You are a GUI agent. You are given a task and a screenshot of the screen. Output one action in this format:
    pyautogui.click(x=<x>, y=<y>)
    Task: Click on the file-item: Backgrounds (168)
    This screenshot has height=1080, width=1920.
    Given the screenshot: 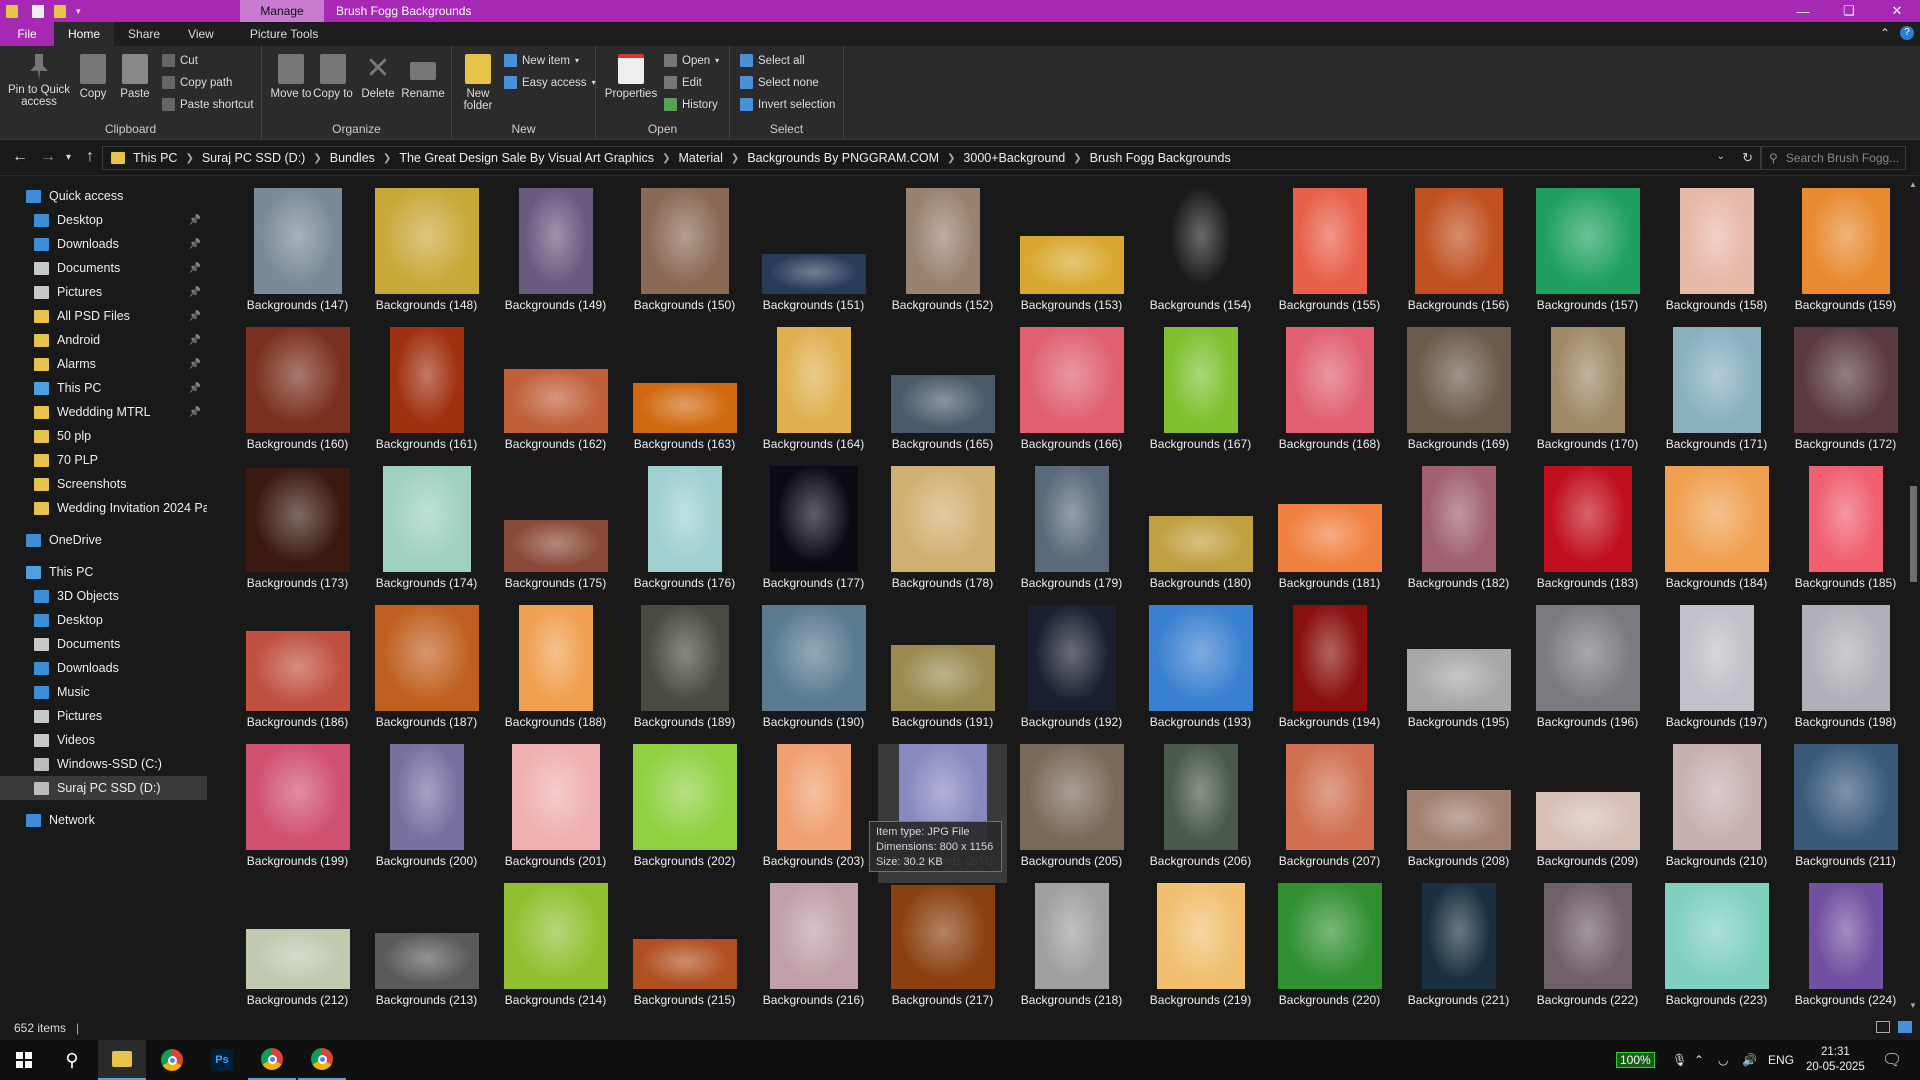 What is the action you would take?
    pyautogui.click(x=1329, y=396)
    